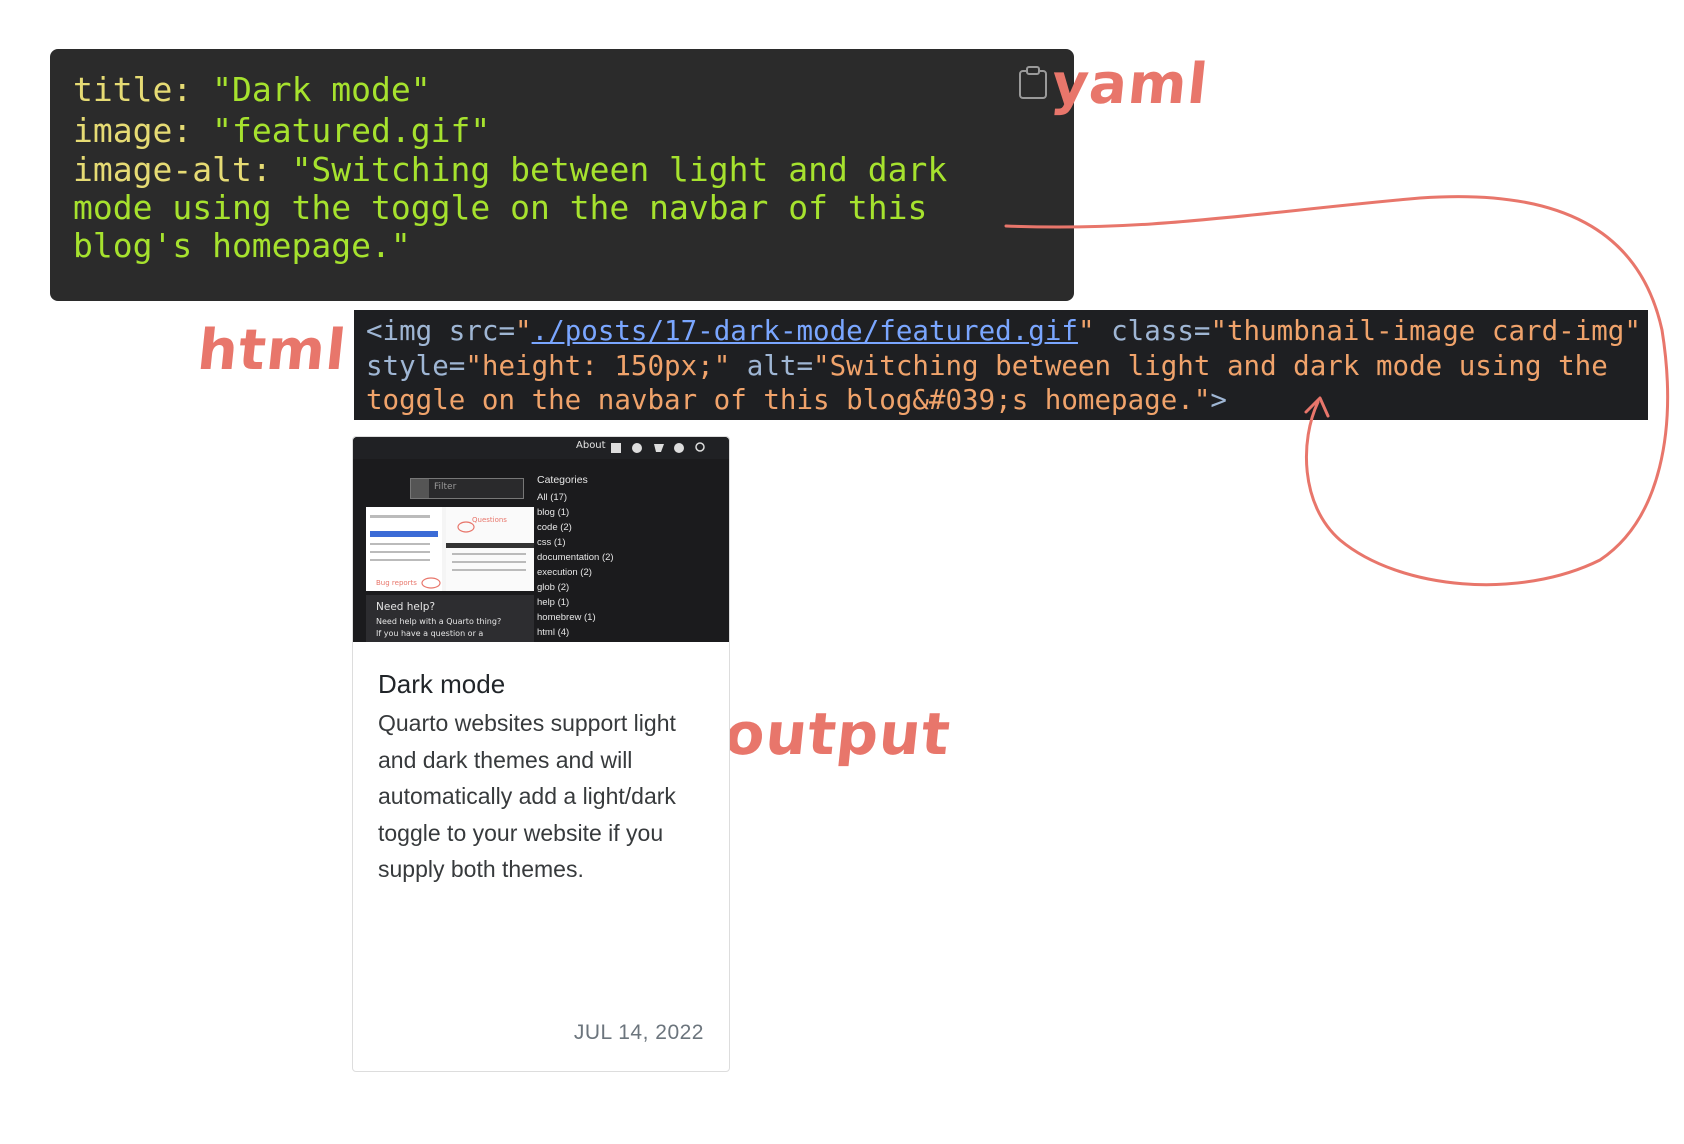 The height and width of the screenshot is (1144, 1684). I want to click on theme-toggle-icon, so click(679, 448).